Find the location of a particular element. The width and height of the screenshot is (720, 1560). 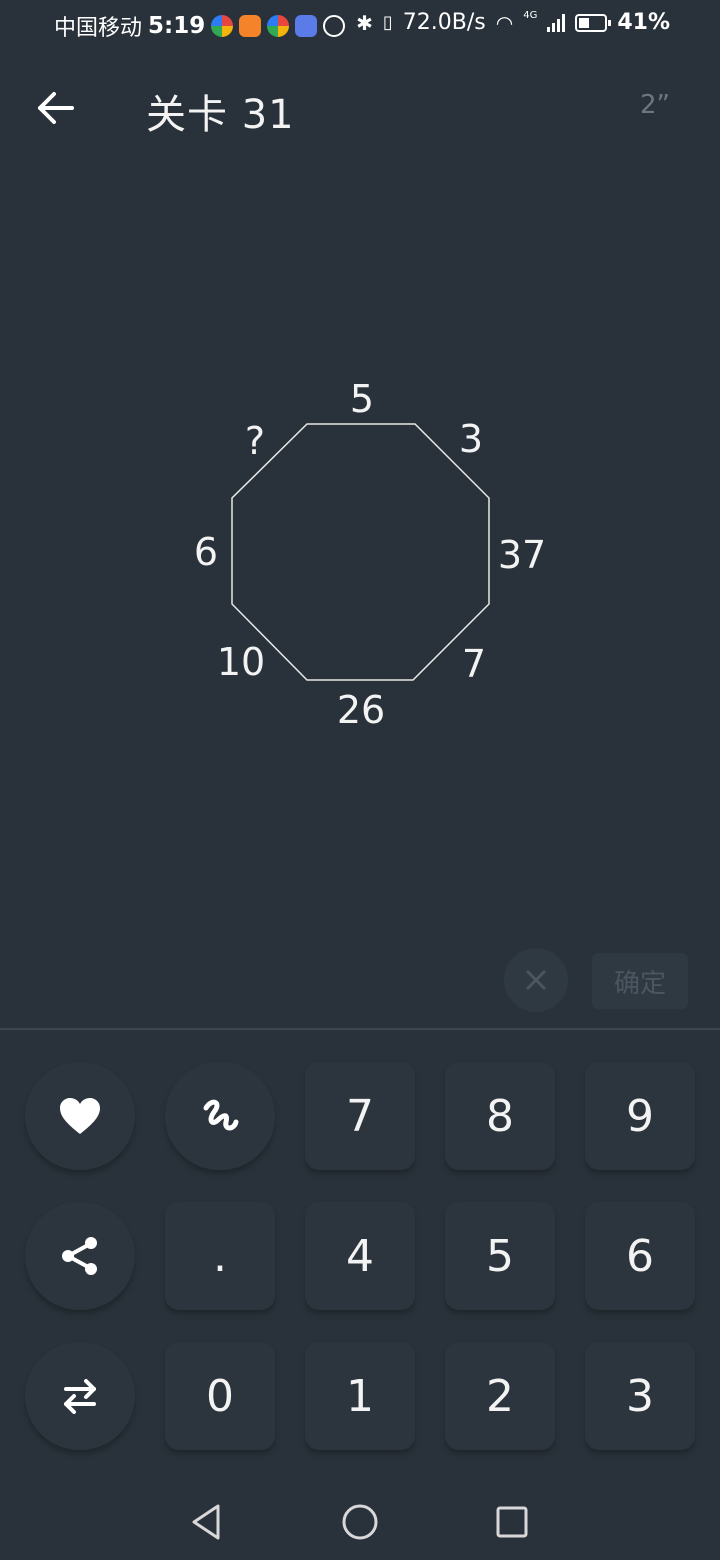

share-icon is located at coordinates (79, 1256).